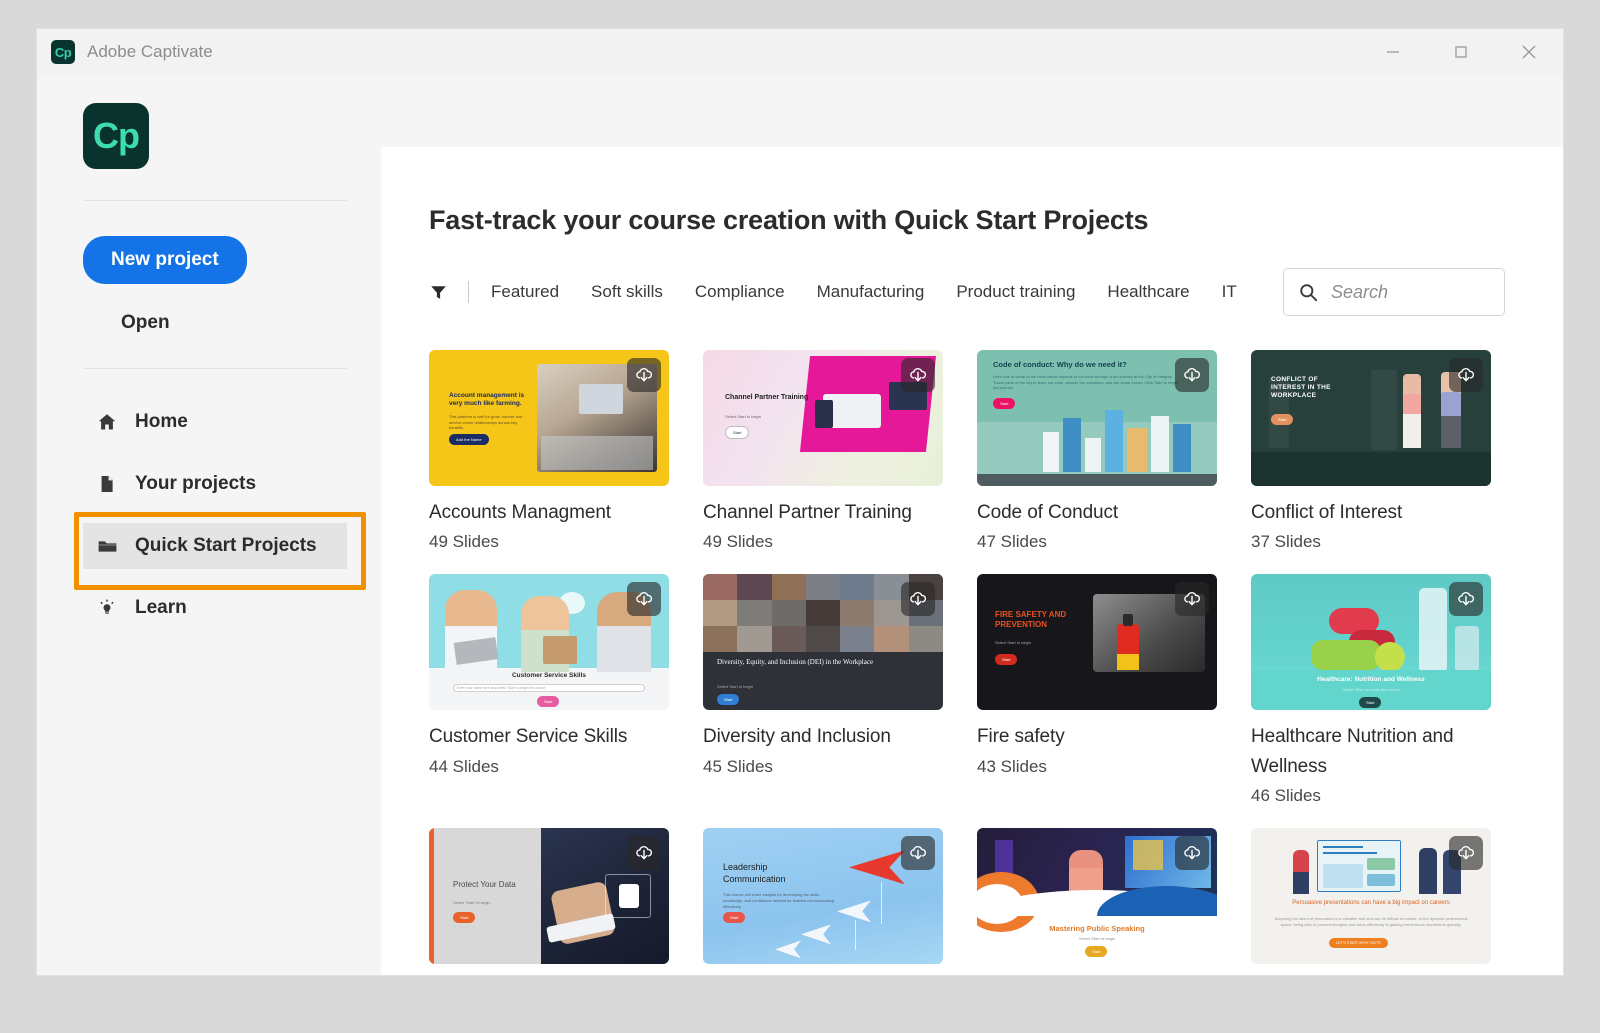 This screenshot has width=1600, height=1033. Describe the element at coordinates (438, 292) in the screenshot. I see `funnel-icon` at that location.